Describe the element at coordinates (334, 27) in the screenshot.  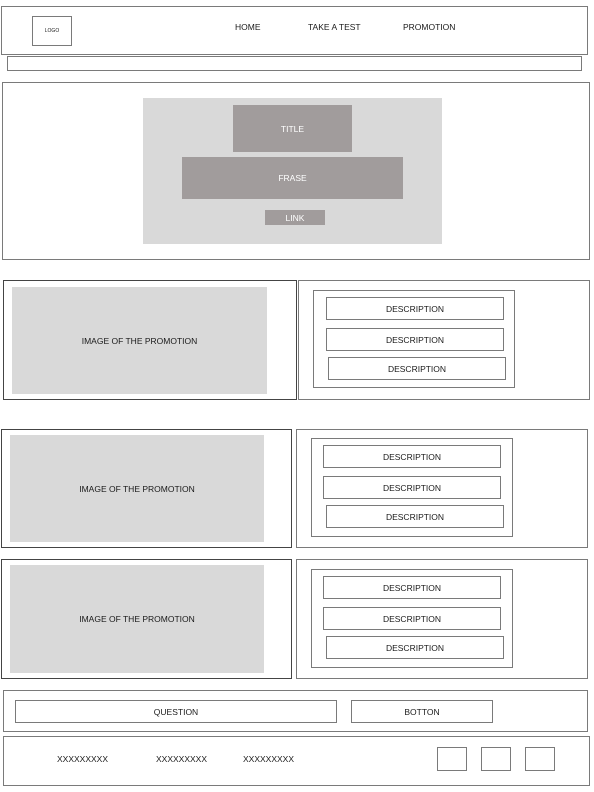
I see `nav-take-a-test: TAKE A TEST` at that location.